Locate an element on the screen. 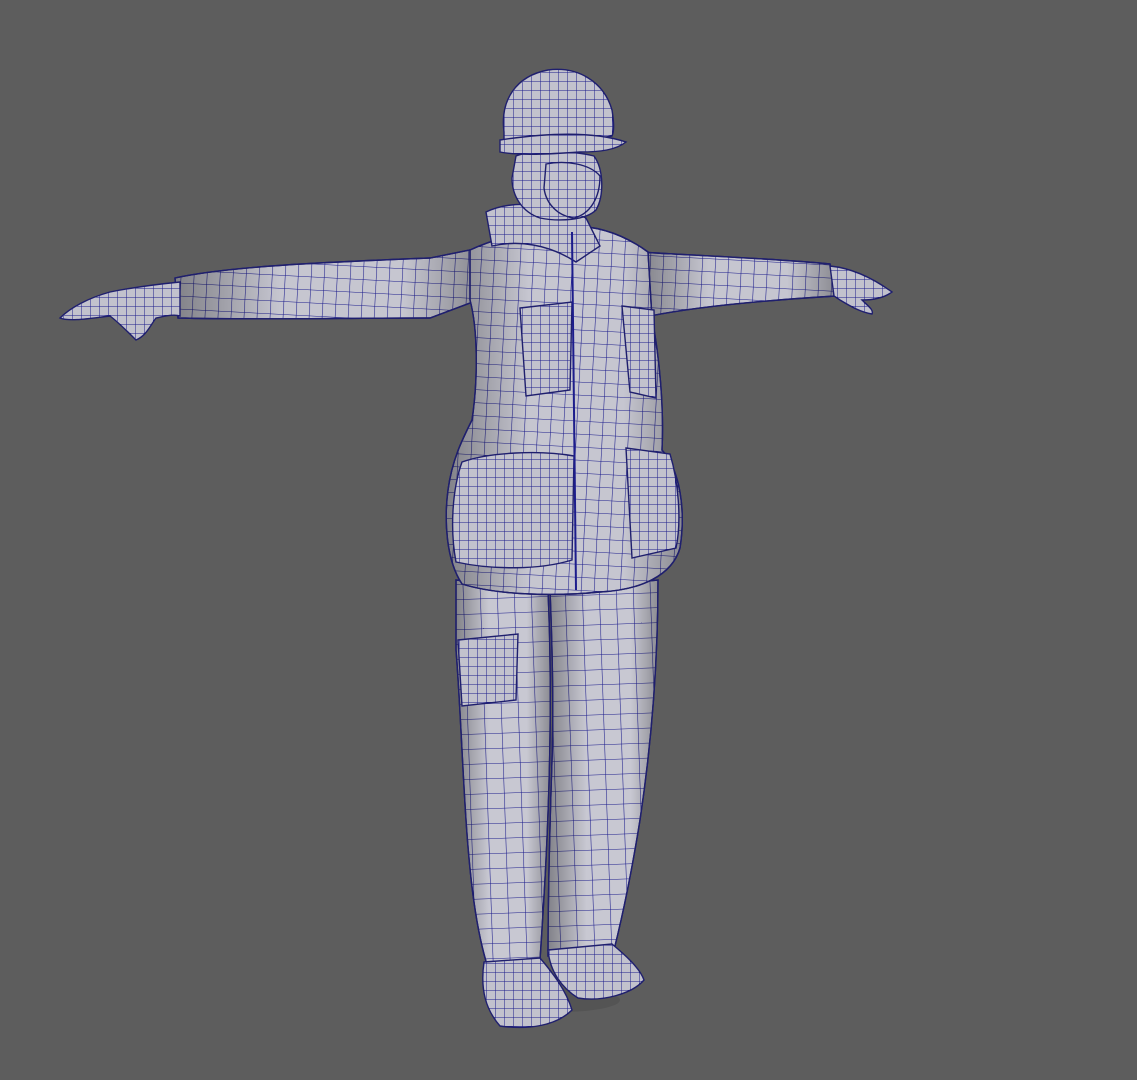  left-arm is located at coordinates (326, 284).